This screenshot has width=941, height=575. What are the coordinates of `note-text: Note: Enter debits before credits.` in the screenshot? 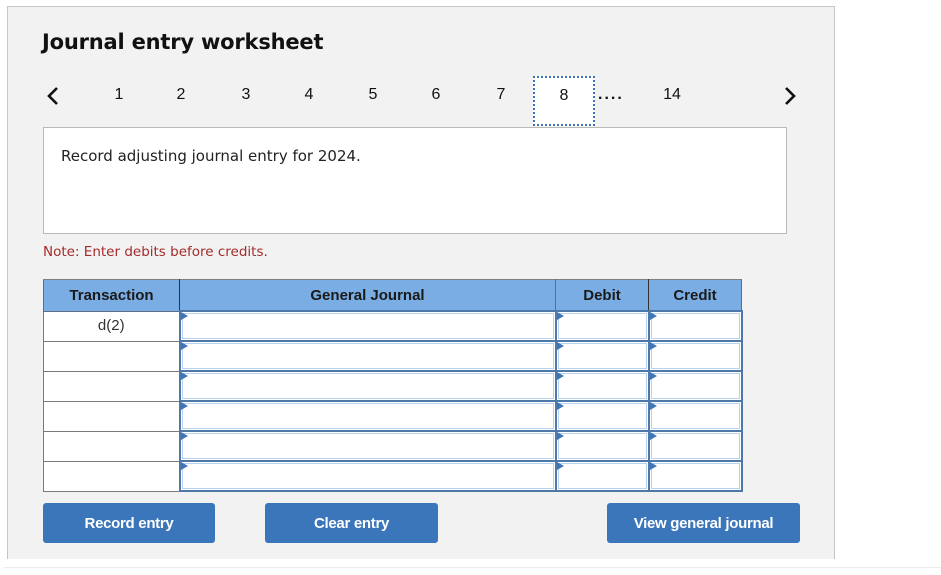 It's located at (155, 252).